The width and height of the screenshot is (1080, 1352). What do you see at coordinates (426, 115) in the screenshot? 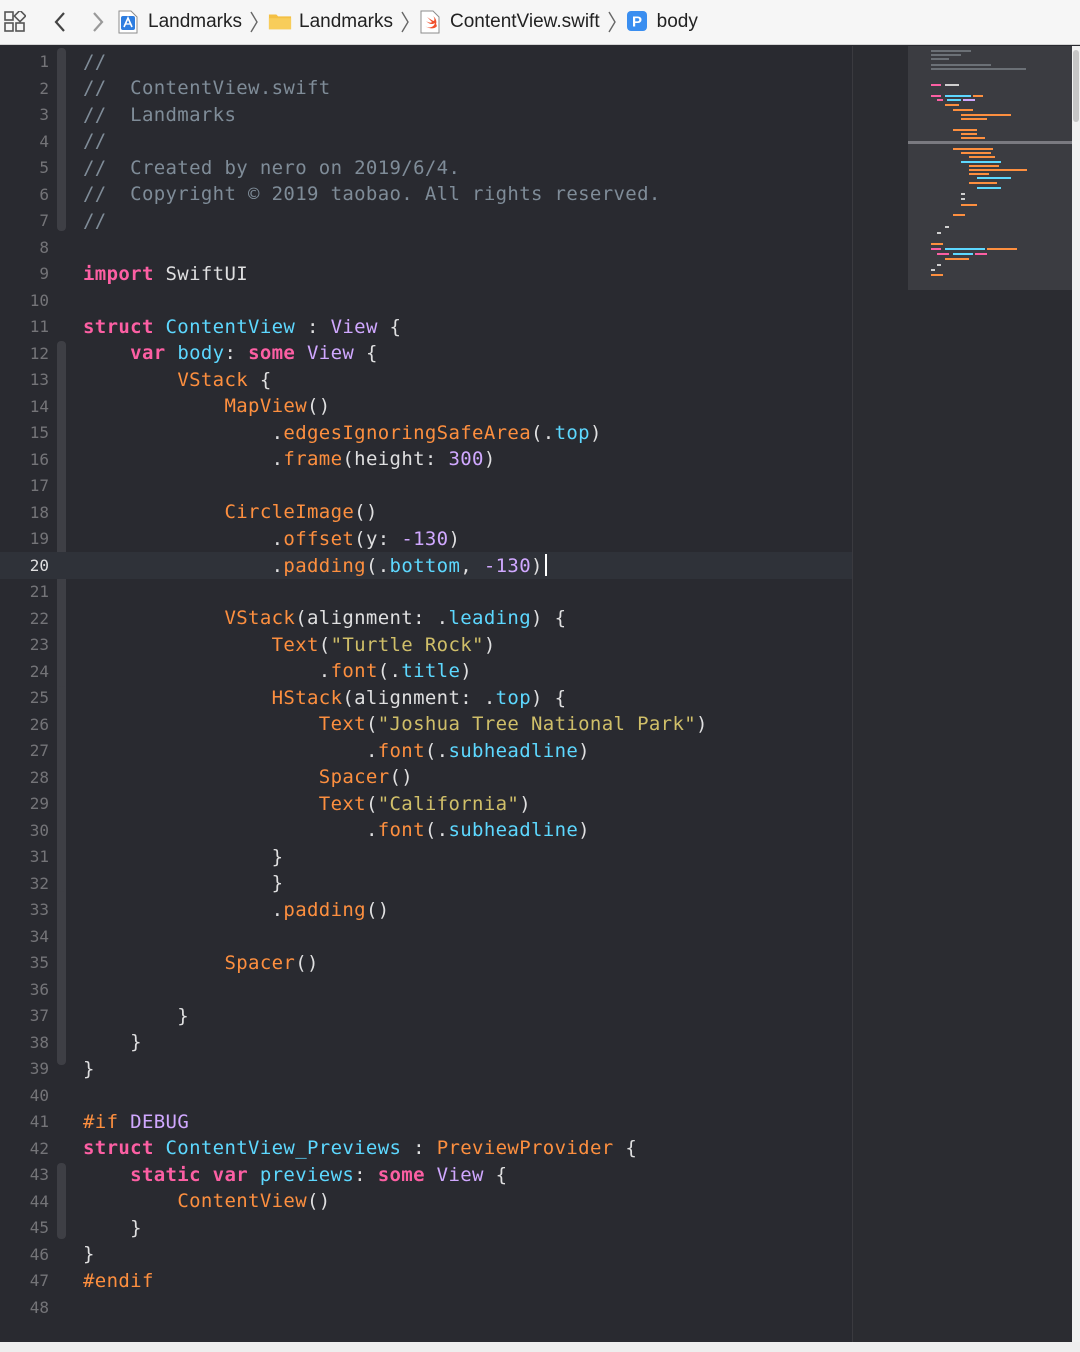
I see `code-line: 3 // Landmarks` at bounding box center [426, 115].